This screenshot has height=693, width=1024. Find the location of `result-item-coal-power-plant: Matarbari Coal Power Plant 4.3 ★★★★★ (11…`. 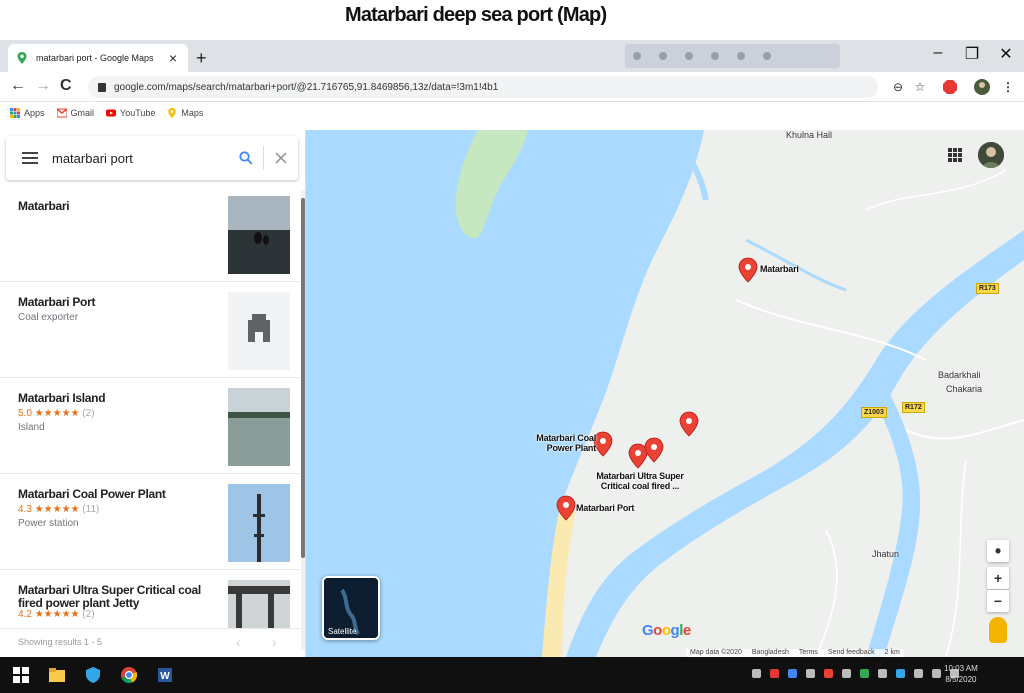

result-item-coal-power-plant: Matarbari Coal Power Plant 4.3 ★★★★★ (11… is located at coordinates (150, 522).